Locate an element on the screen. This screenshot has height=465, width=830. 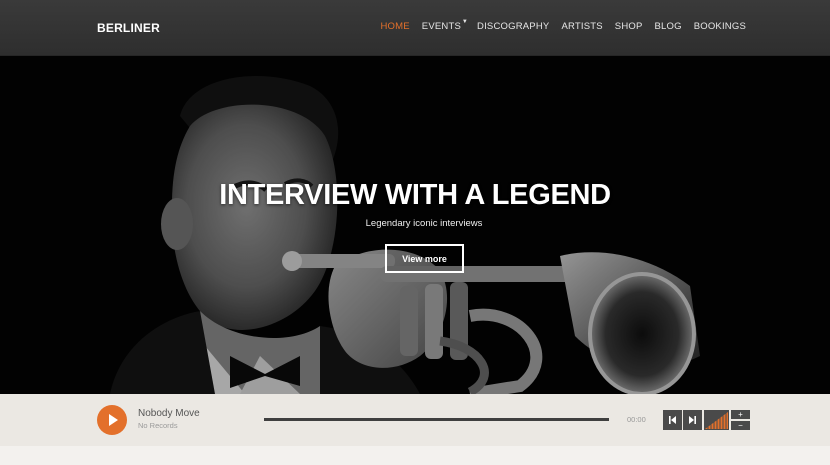
page-background-strip is located at coordinates (415, 455).